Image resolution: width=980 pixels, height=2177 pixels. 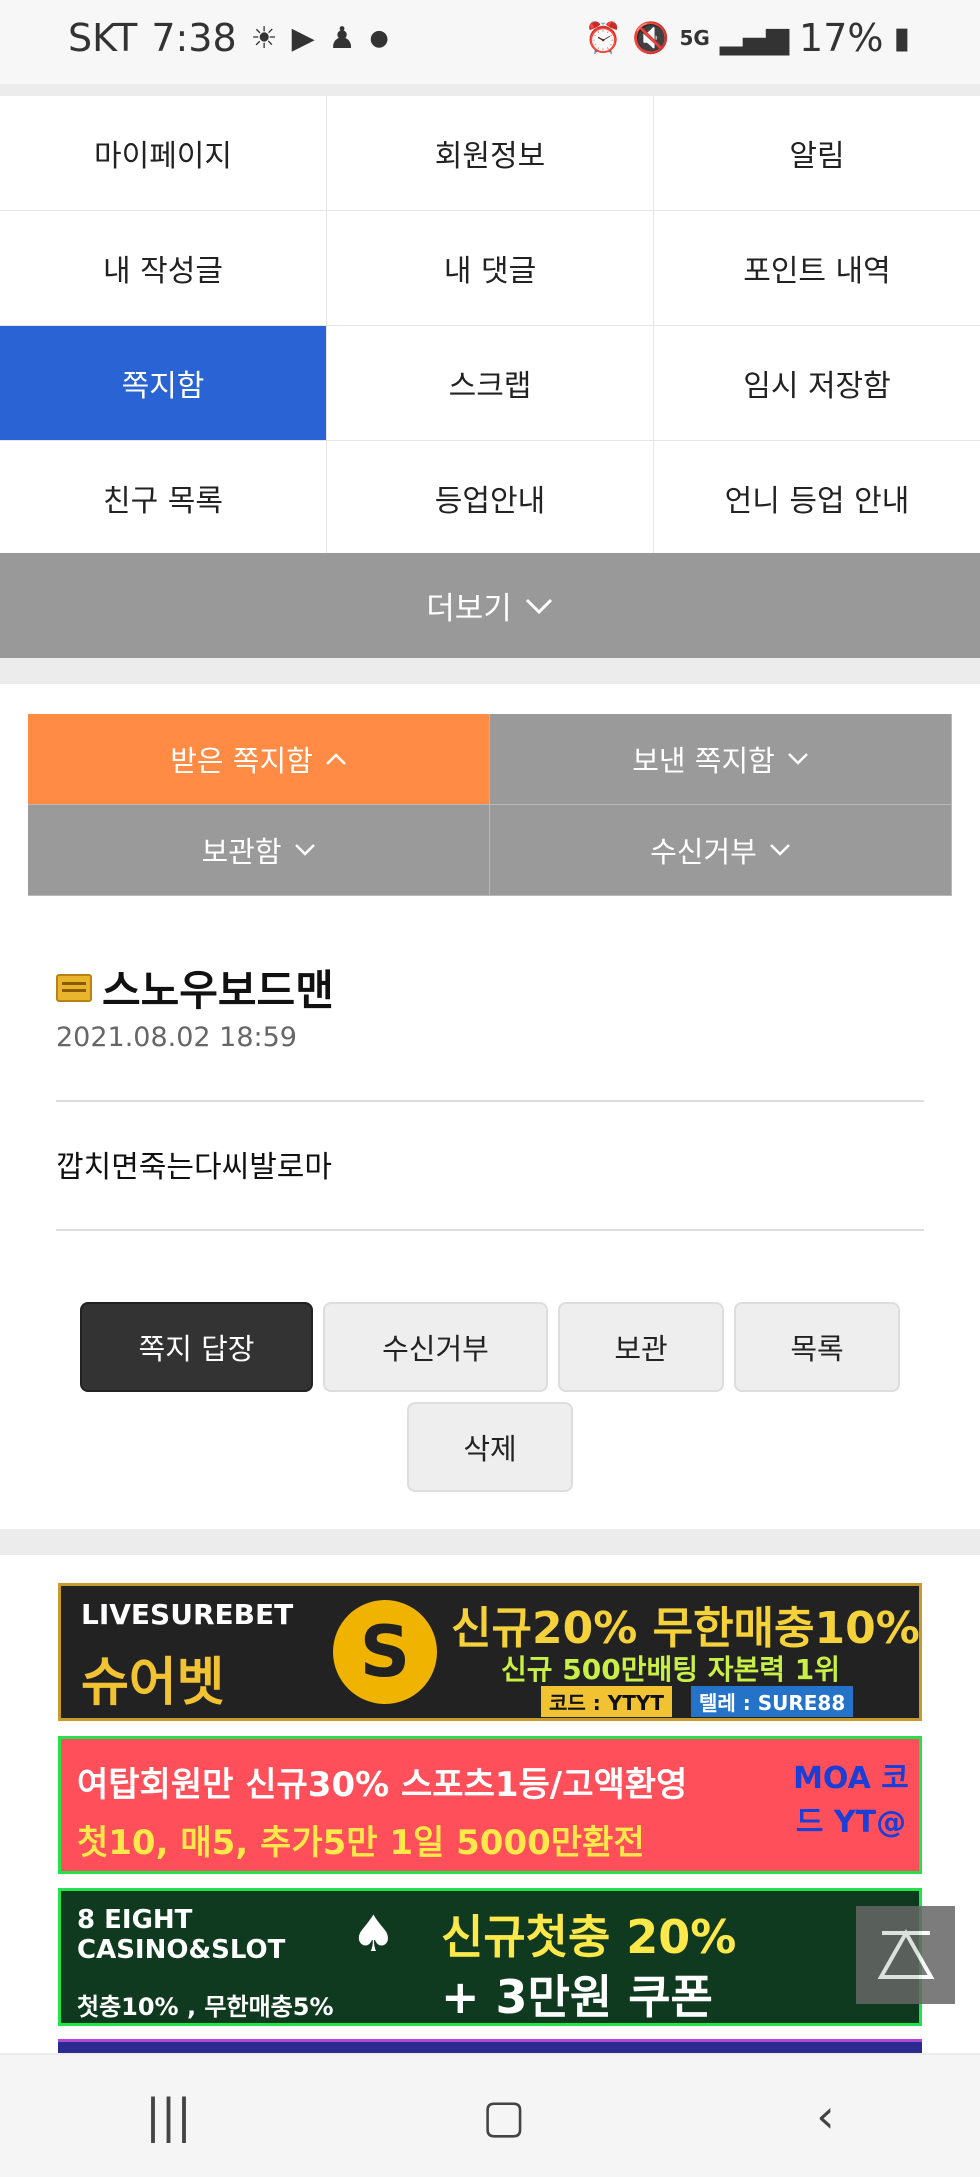 What do you see at coordinates (303, 38) in the screenshot?
I see `youtube-icon: ▶` at bounding box center [303, 38].